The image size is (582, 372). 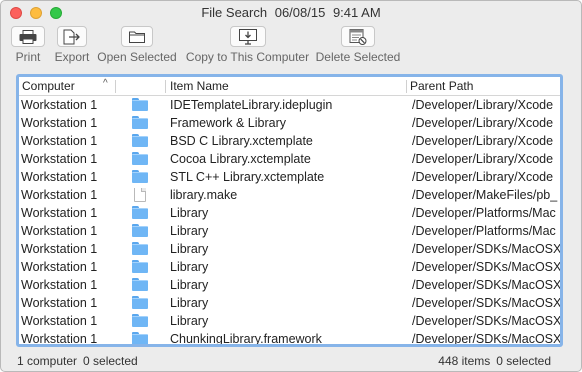 I want to click on window-title-date: 06/08/15, so click(x=300, y=12).